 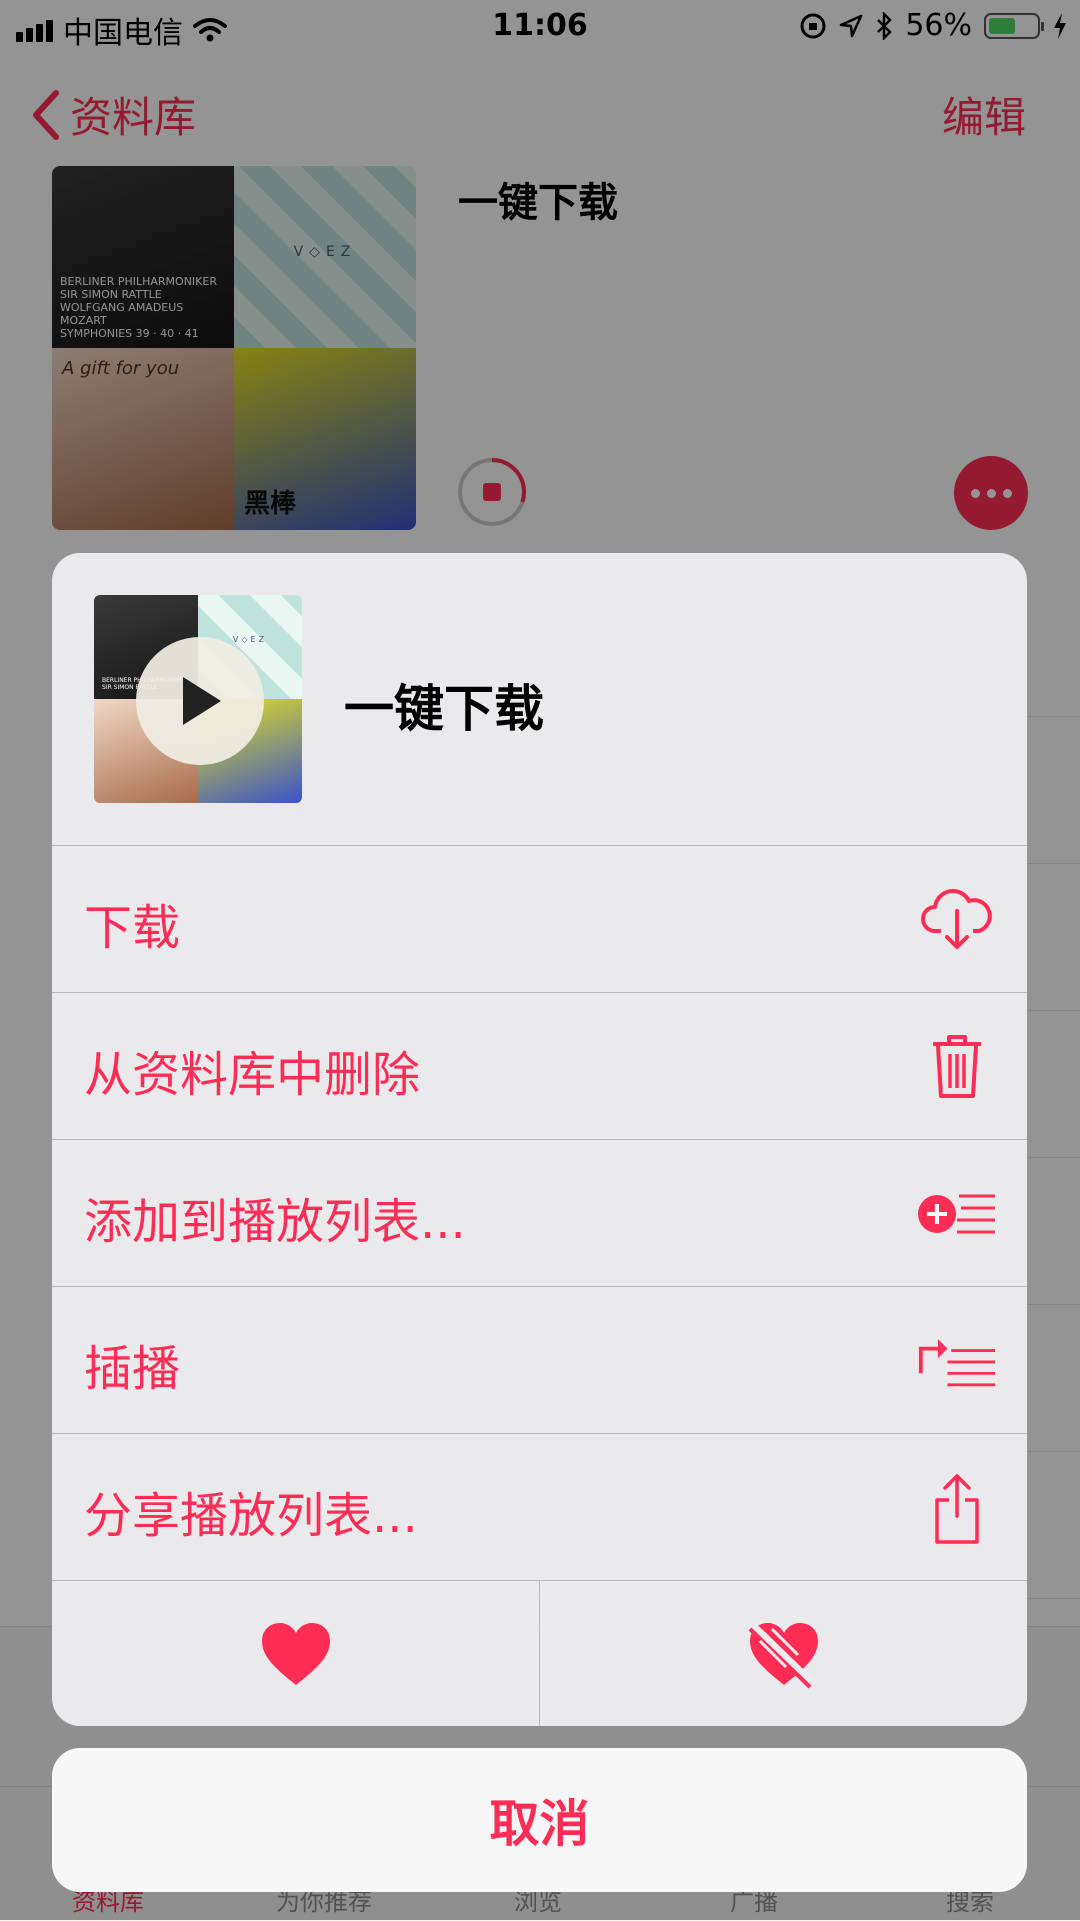 I want to click on sheet-title: 一键下载, so click(x=444, y=709).